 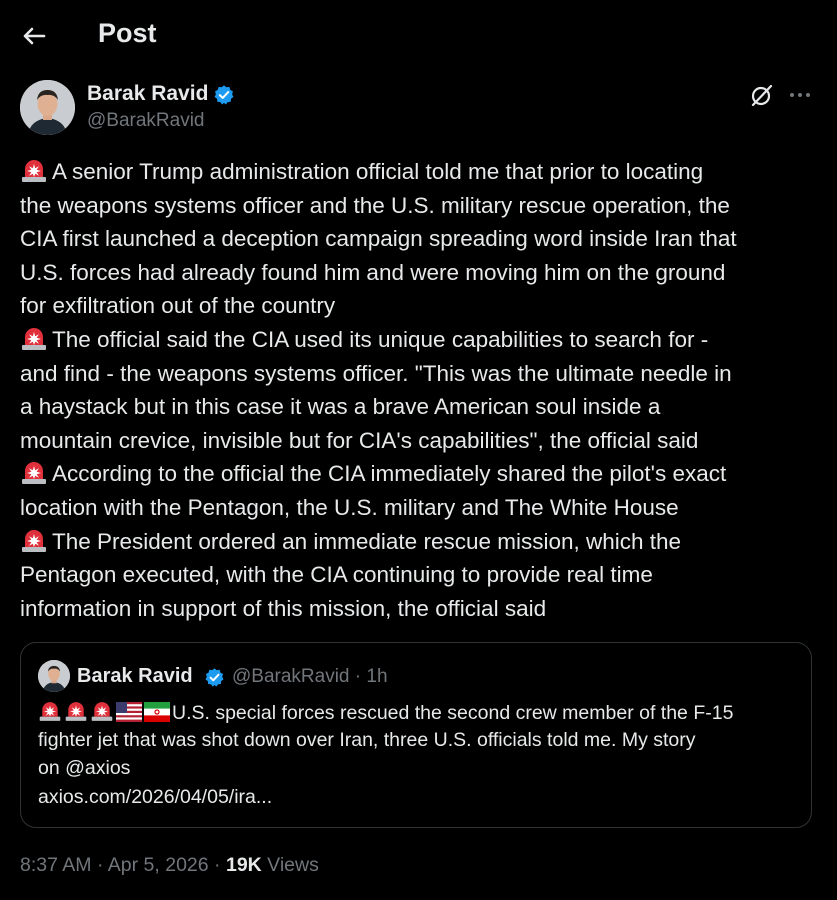 What do you see at coordinates (418, 35) in the screenshot?
I see `top-bar: Post` at bounding box center [418, 35].